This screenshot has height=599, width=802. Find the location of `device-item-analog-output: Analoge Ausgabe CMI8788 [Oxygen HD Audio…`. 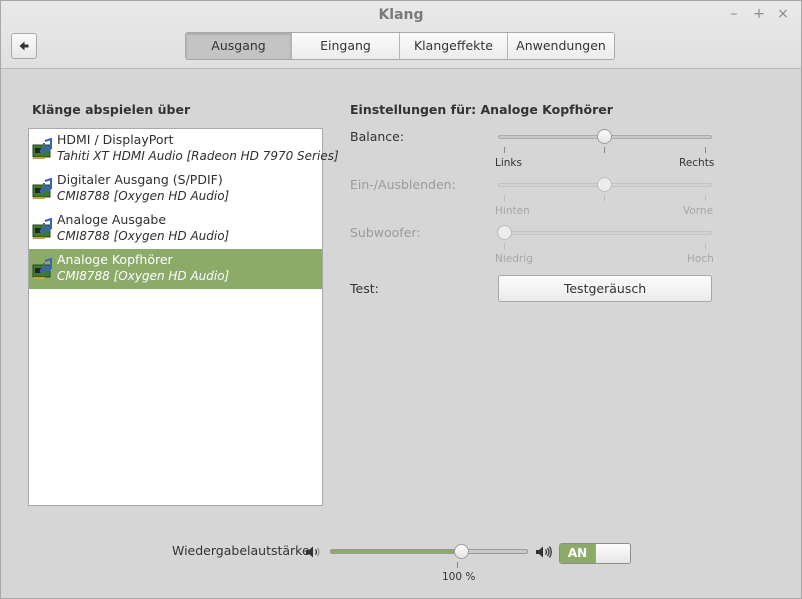

device-item-analog-output: Analoge Ausgabe CMI8788 [Oxygen HD Audio… is located at coordinates (175, 229).